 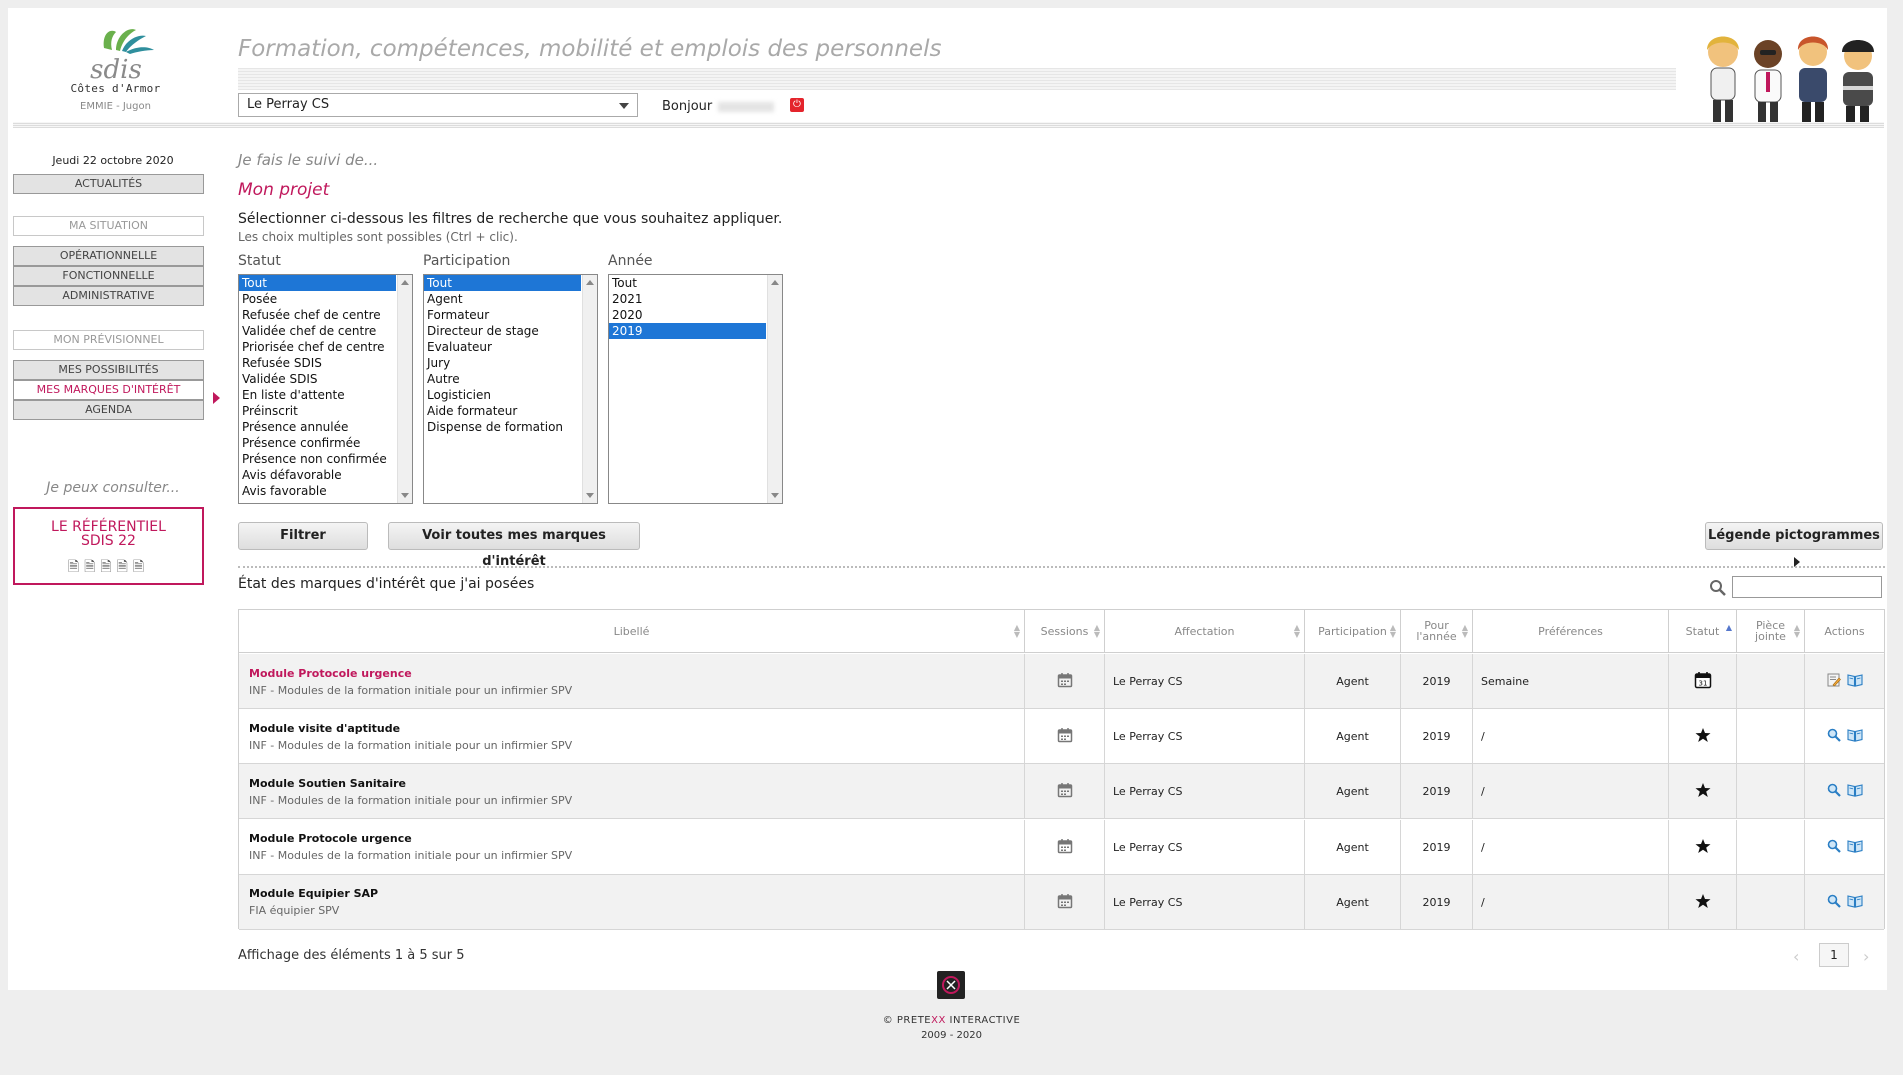 I want to click on column-header-sessions: Sessions ▲ ▼, so click(x=1065, y=631).